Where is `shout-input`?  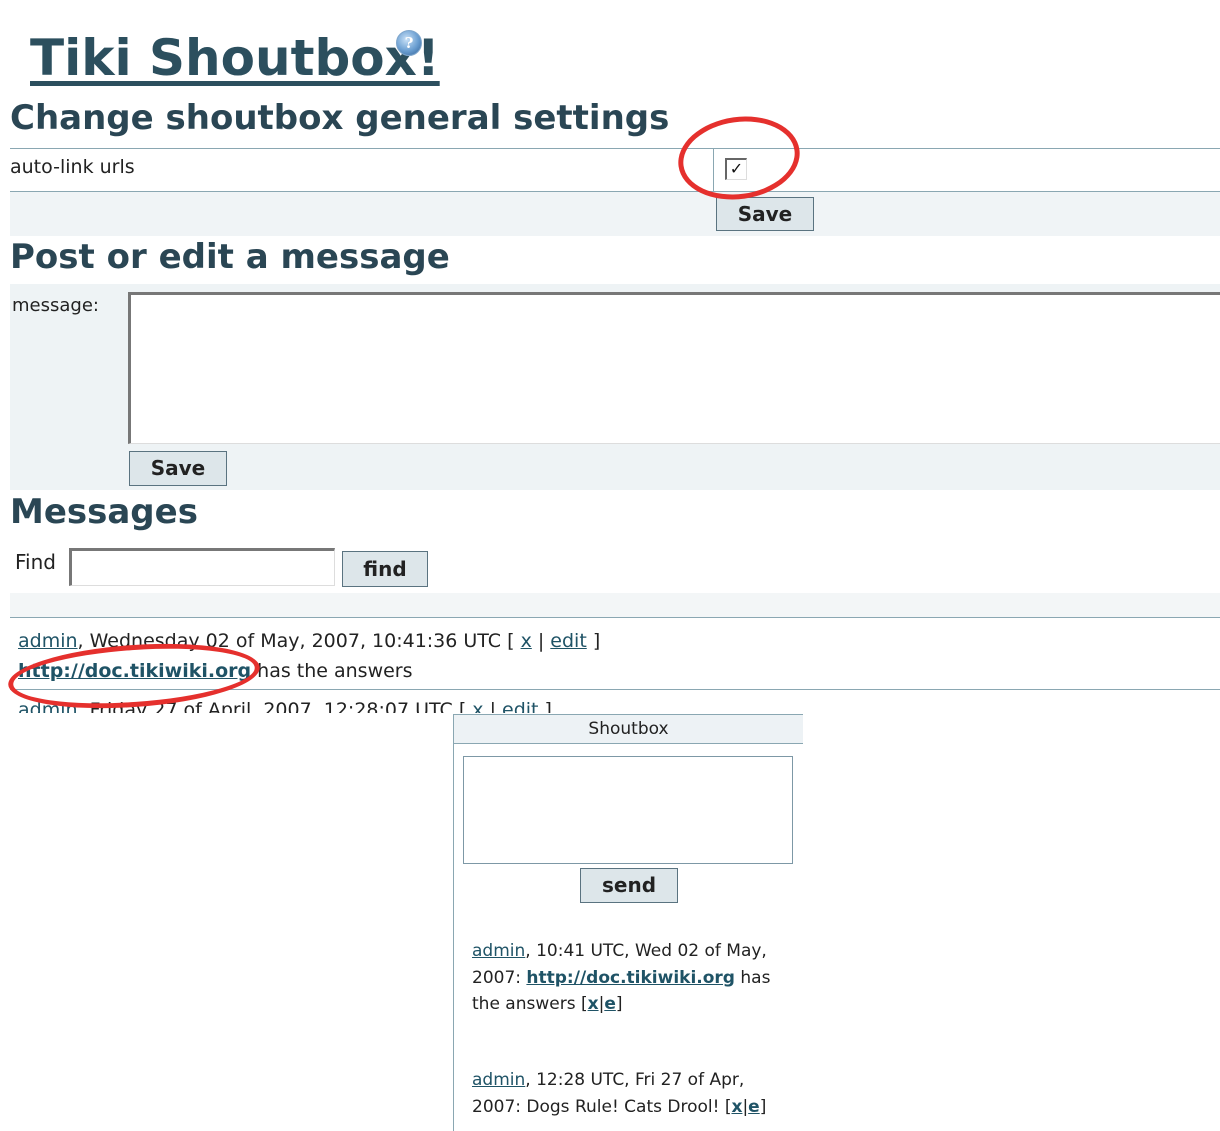 shout-input is located at coordinates (628, 810).